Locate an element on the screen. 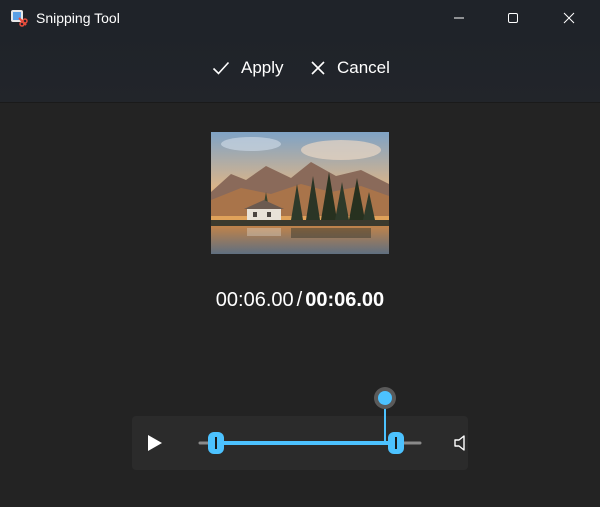  trim-start-handle is located at coordinates (216, 443).